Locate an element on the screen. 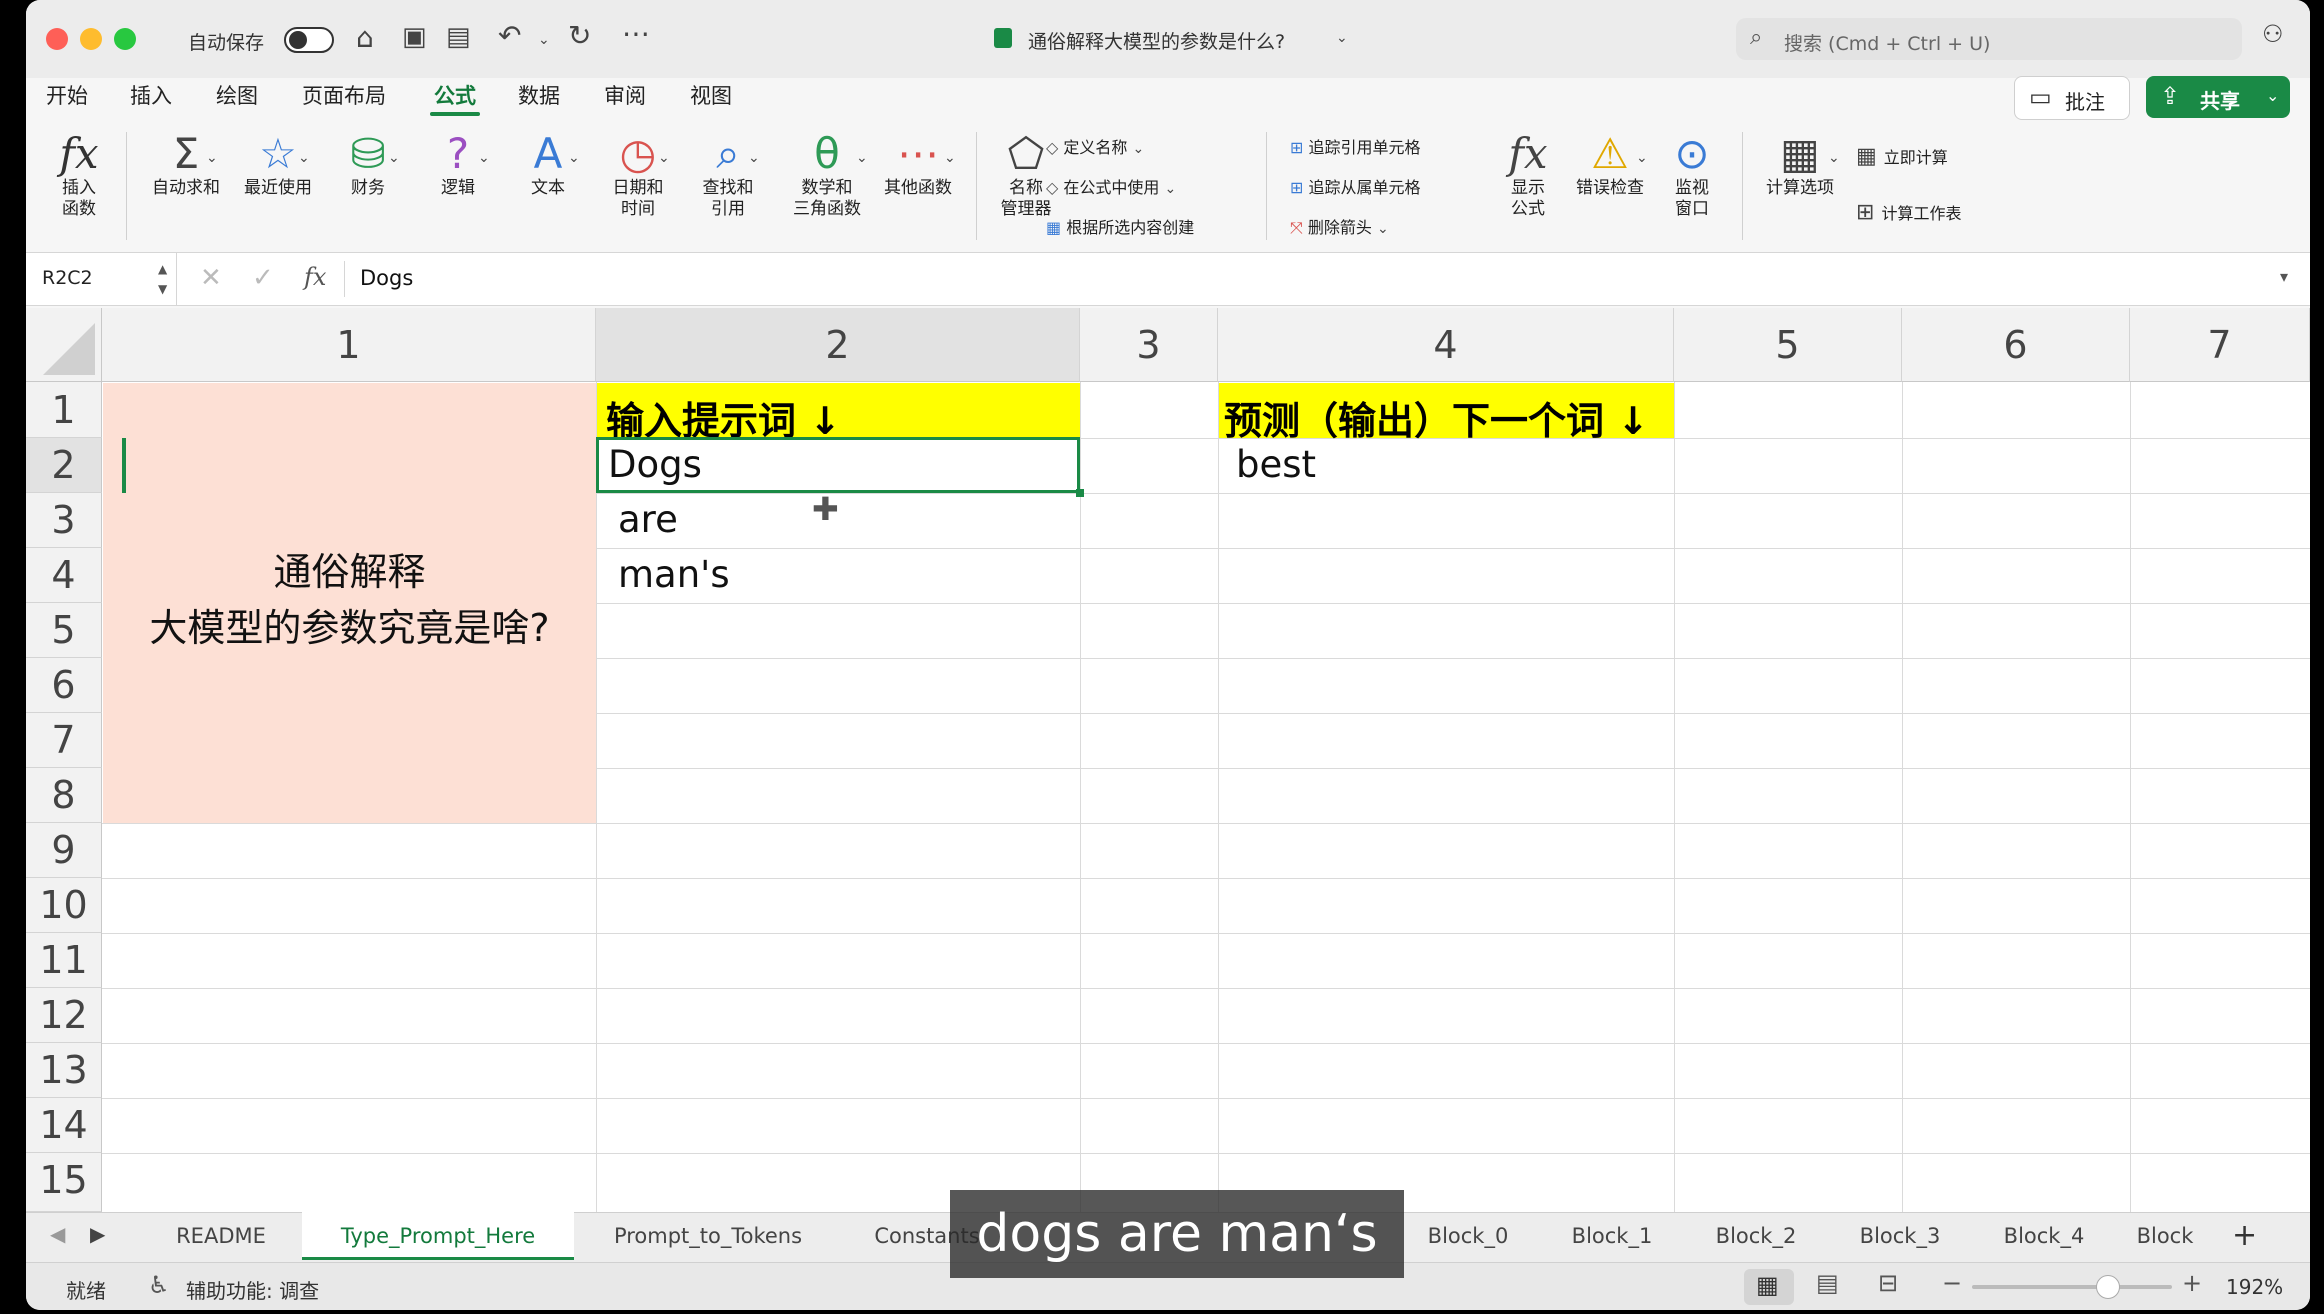 Image resolution: width=2324 pixels, height=1314 pixels. search-box: ⌕ 搜索 (Cmd + Ctrl + U) is located at coordinates (1989, 39).